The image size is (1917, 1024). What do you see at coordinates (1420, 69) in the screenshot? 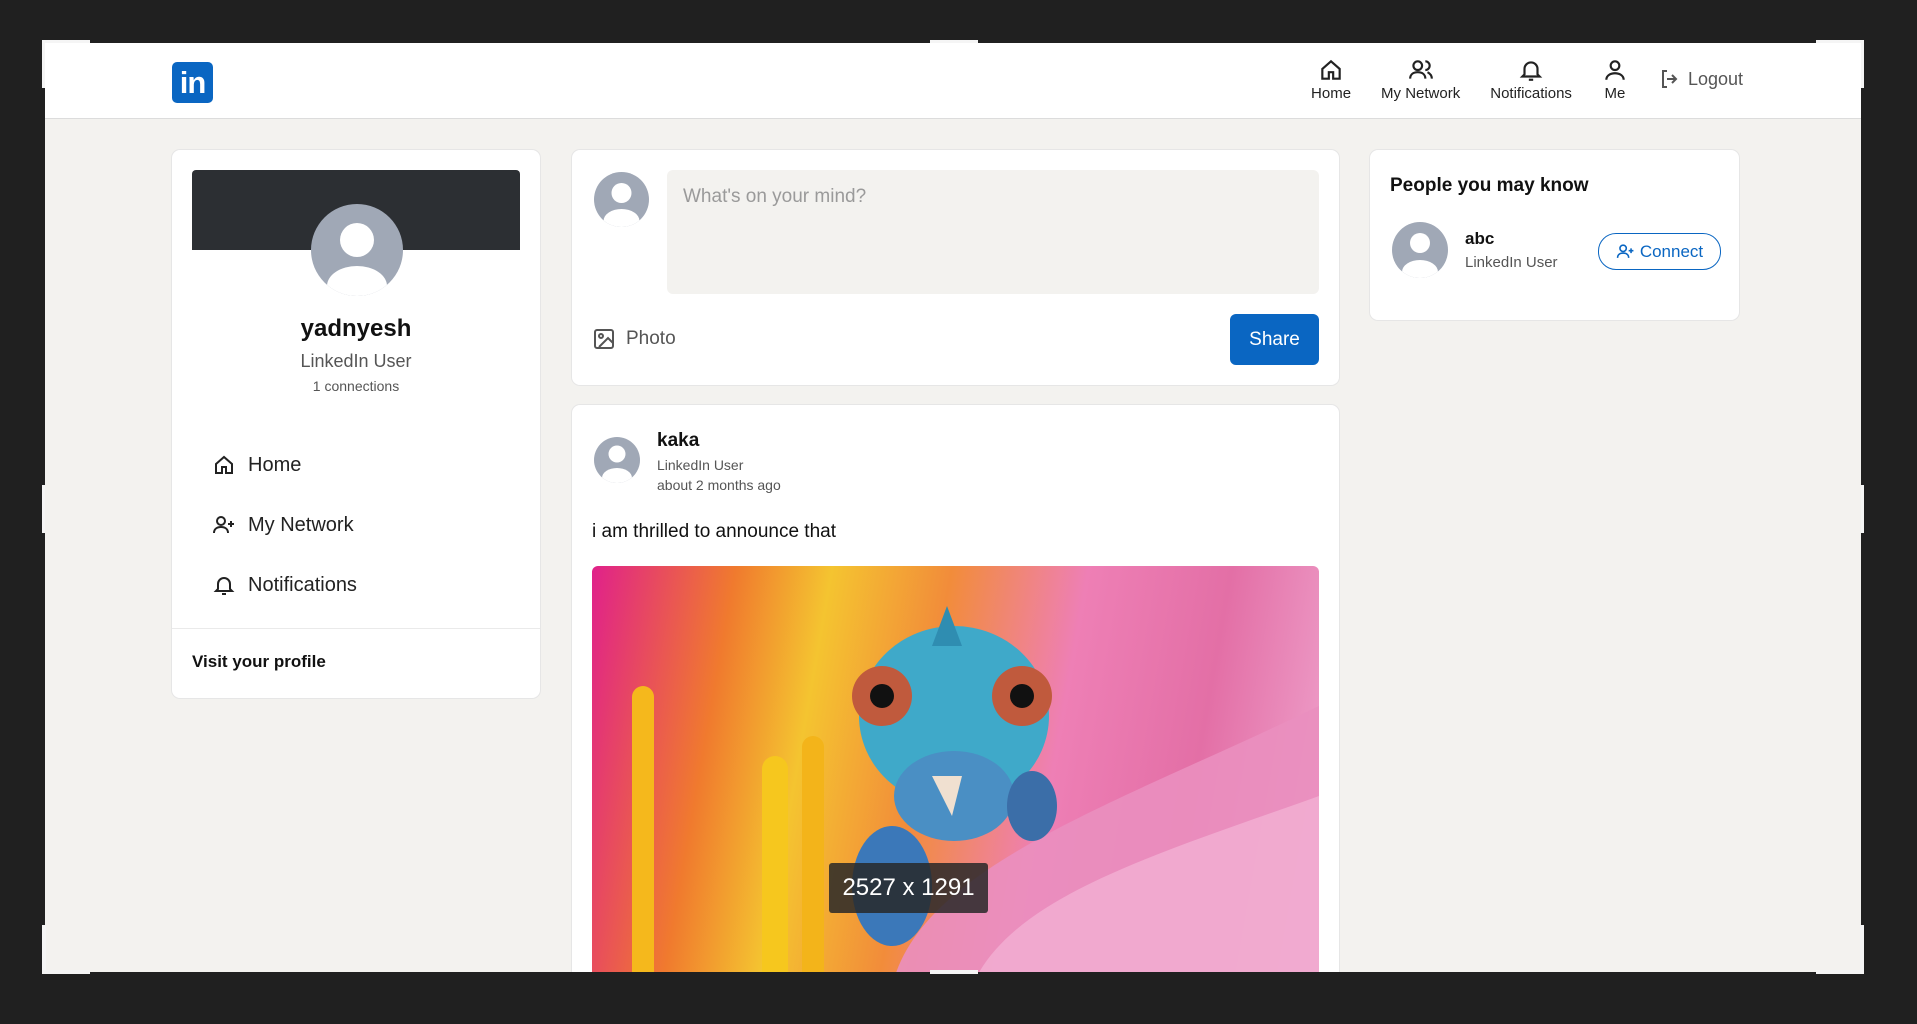
I see `network-icon` at bounding box center [1420, 69].